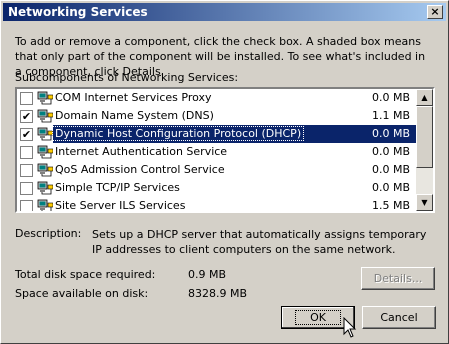  What do you see at coordinates (117, 187) in the screenshot?
I see `component-name: Simple TCP/IP Services` at bounding box center [117, 187].